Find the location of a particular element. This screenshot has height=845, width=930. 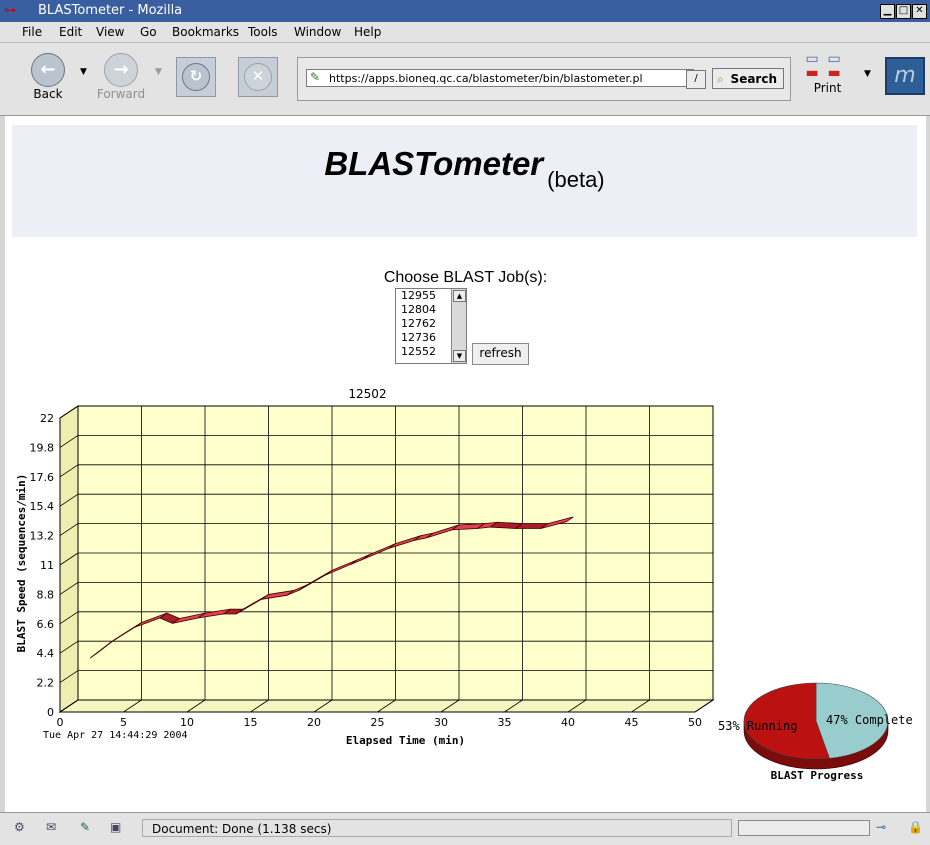

print-label: Print is located at coordinates (827, 88).